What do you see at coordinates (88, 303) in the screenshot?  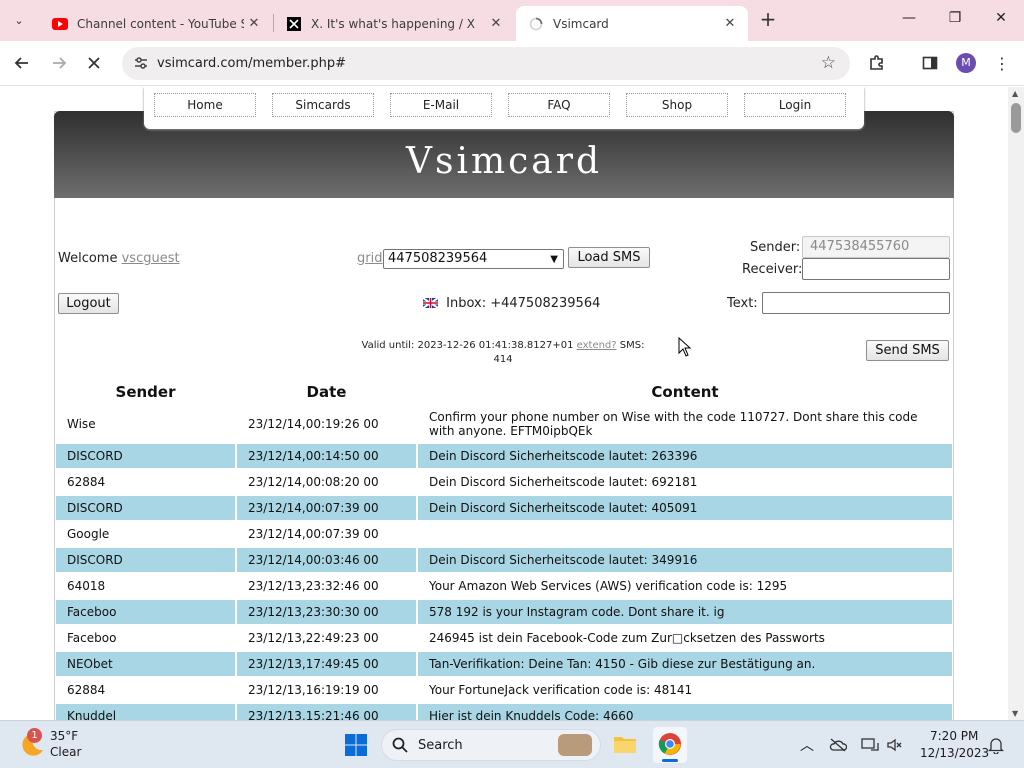 I see `logout-button: Logout` at bounding box center [88, 303].